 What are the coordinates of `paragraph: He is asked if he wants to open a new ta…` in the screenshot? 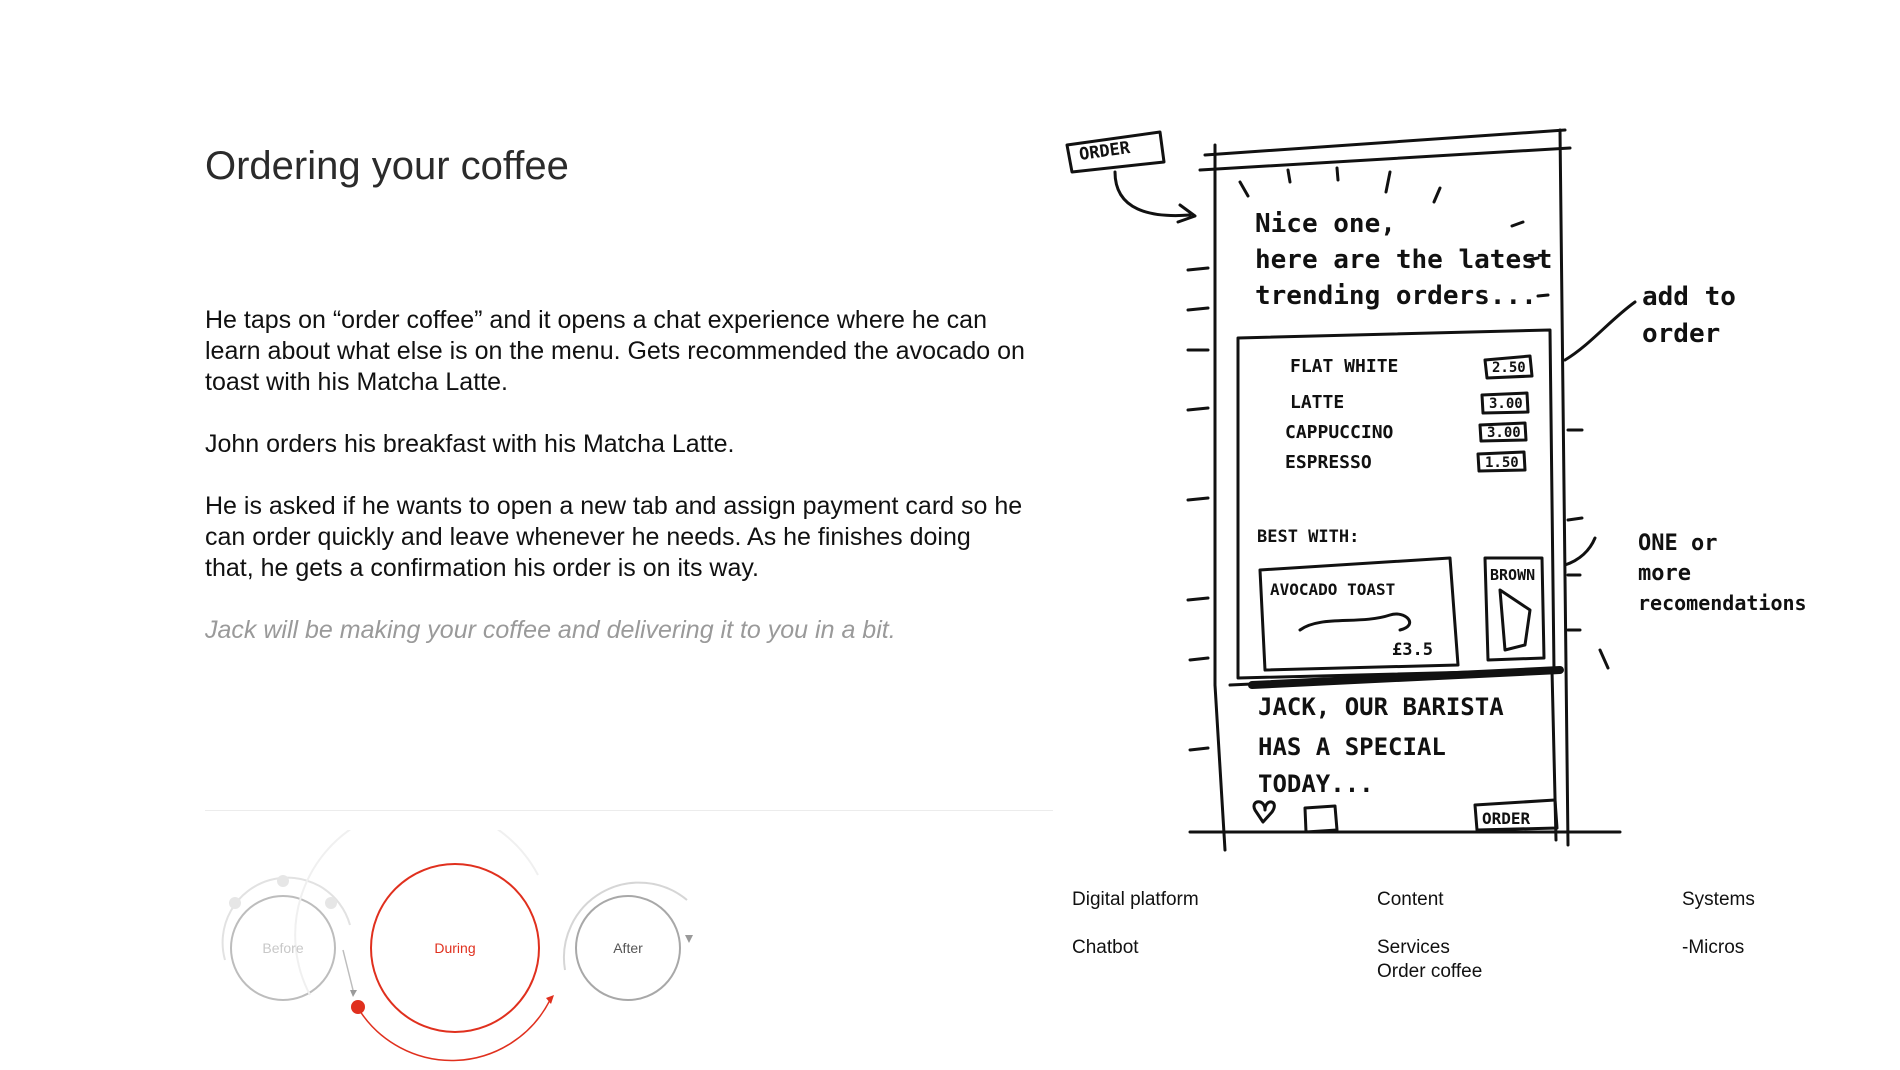 It's located at (614, 537).